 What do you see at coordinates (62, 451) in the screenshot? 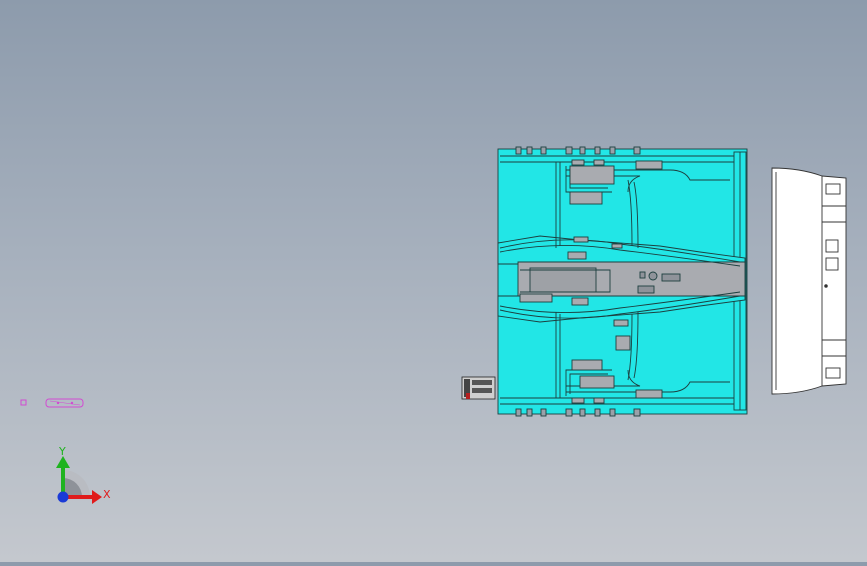
I see `y-axis-label: Y` at bounding box center [62, 451].